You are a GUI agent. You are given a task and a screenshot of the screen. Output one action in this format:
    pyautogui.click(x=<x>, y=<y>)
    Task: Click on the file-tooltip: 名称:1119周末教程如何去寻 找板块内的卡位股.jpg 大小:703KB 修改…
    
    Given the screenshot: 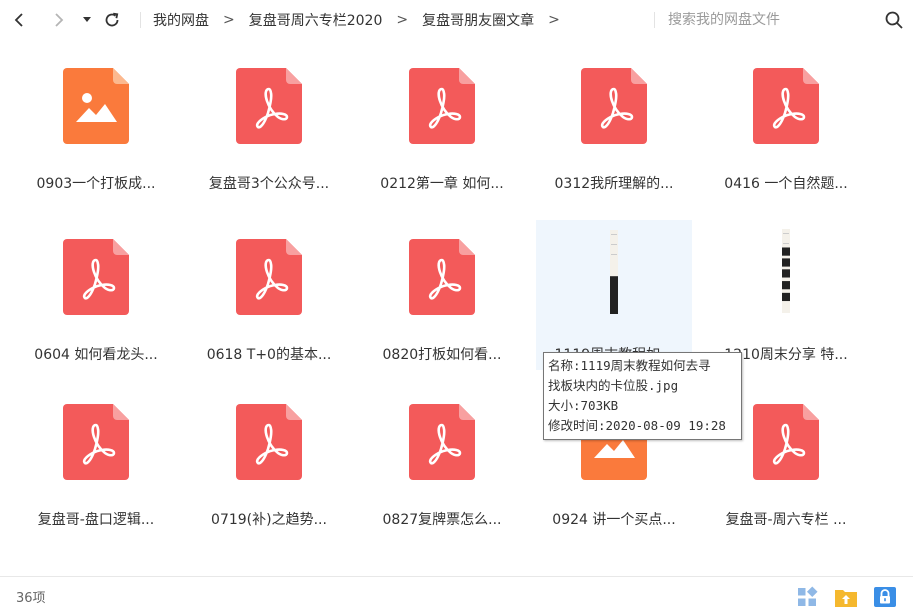 What is the action you would take?
    pyautogui.click(x=642, y=396)
    